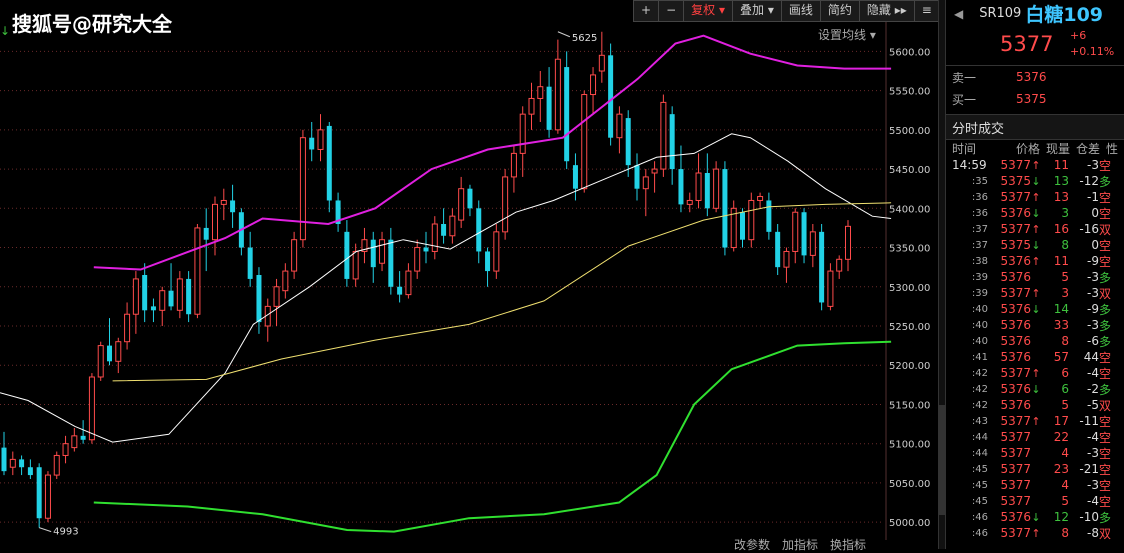 The height and width of the screenshot is (553, 1124). Describe the element at coordinates (1015, 245) in the screenshot. I see `trade-price: 5375` at that location.